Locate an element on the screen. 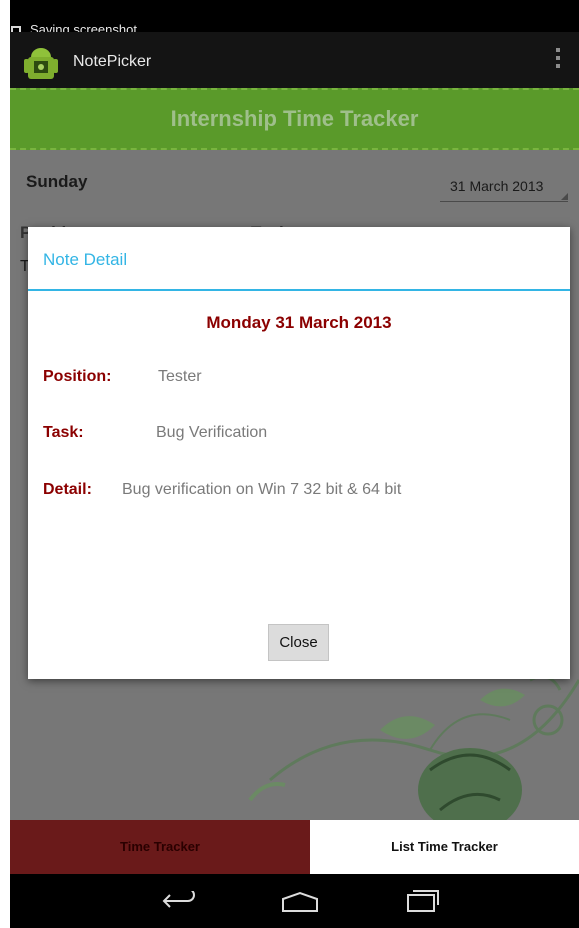 The width and height of the screenshot is (579, 928). navigation-bar is located at coordinates (294, 901).